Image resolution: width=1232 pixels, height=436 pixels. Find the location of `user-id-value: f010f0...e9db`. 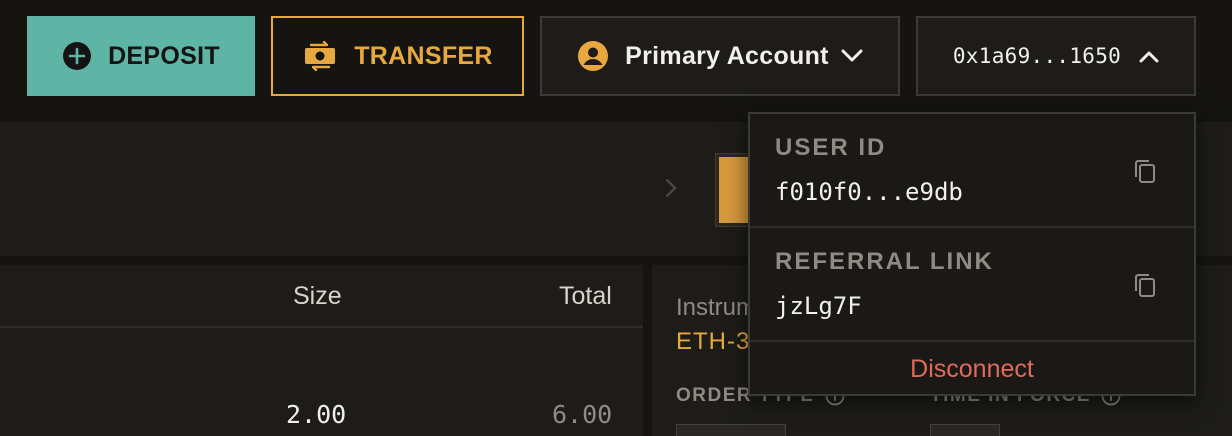

user-id-value: f010f0...e9db is located at coordinates (869, 192).